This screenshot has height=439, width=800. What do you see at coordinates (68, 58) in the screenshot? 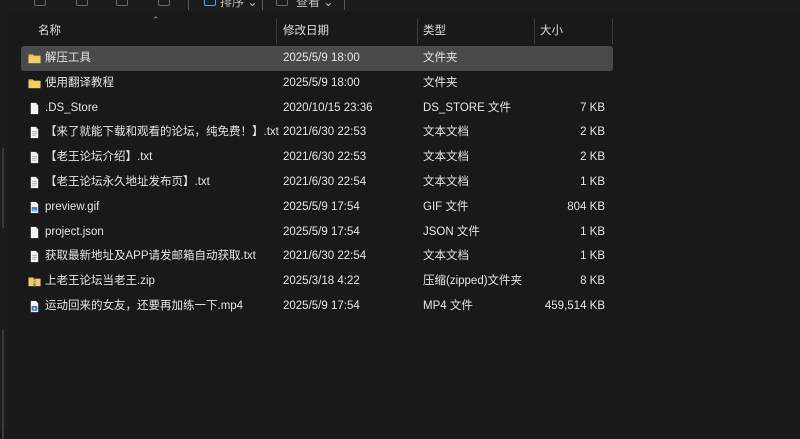
I see `file-name: 解压工具` at bounding box center [68, 58].